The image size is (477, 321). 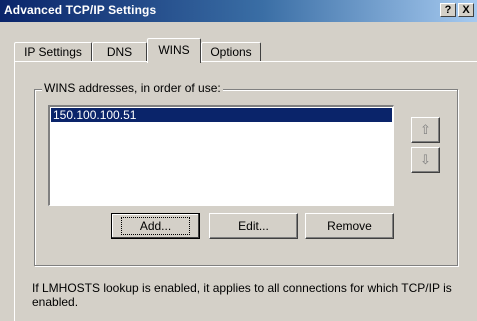 I want to click on tab-ip-settings: IP Settings, so click(x=53, y=52).